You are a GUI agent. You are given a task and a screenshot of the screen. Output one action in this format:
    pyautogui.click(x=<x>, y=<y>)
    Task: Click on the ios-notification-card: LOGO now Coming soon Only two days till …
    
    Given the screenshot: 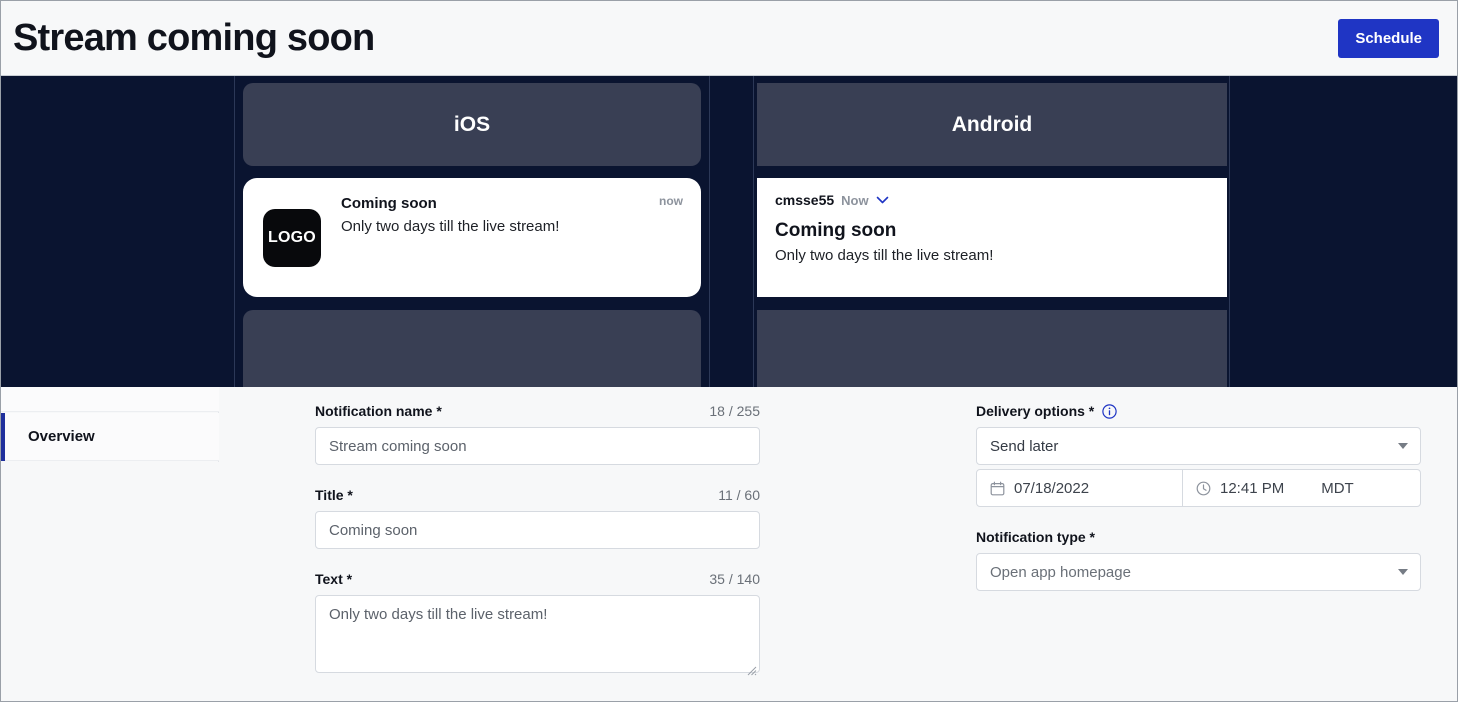 What is the action you would take?
    pyautogui.click(x=472, y=237)
    